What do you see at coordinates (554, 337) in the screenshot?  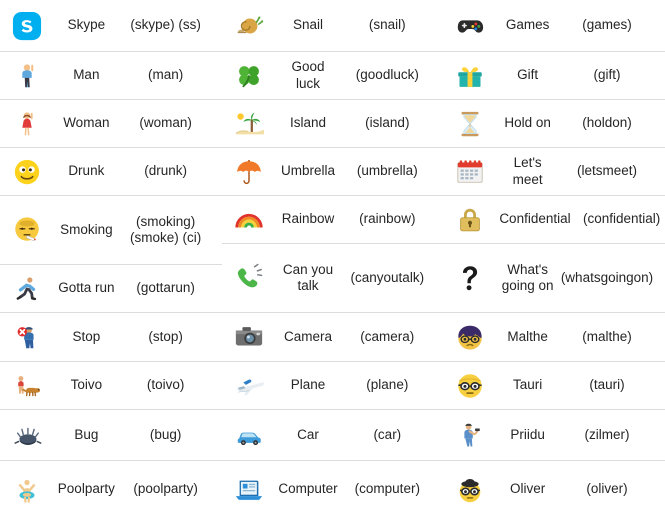 I see `emoticon-row: Malthe (malthe)` at bounding box center [554, 337].